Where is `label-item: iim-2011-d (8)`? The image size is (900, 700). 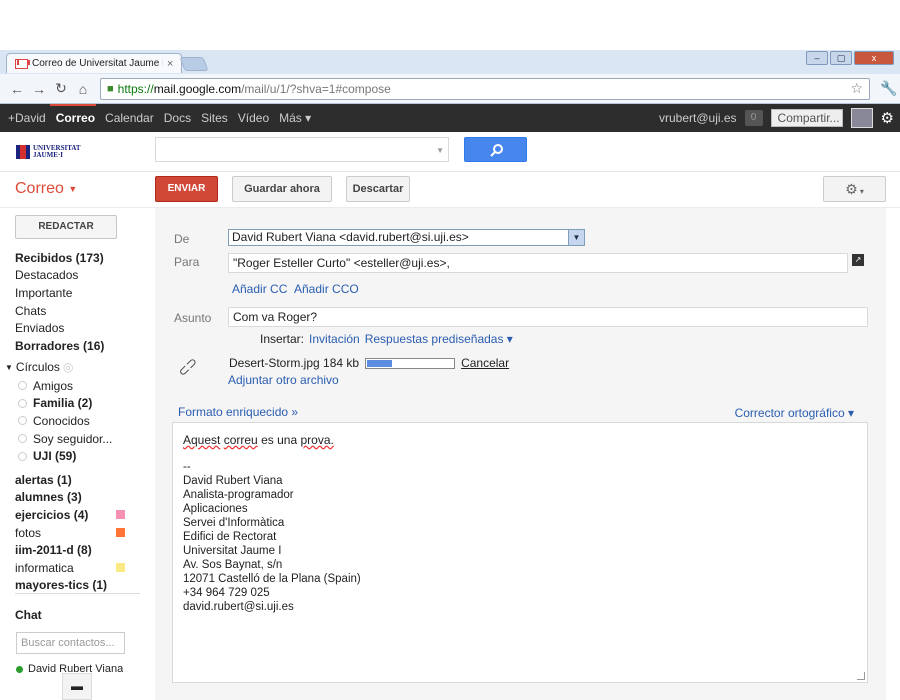 label-item: iim-2011-d (8) is located at coordinates (70, 550).